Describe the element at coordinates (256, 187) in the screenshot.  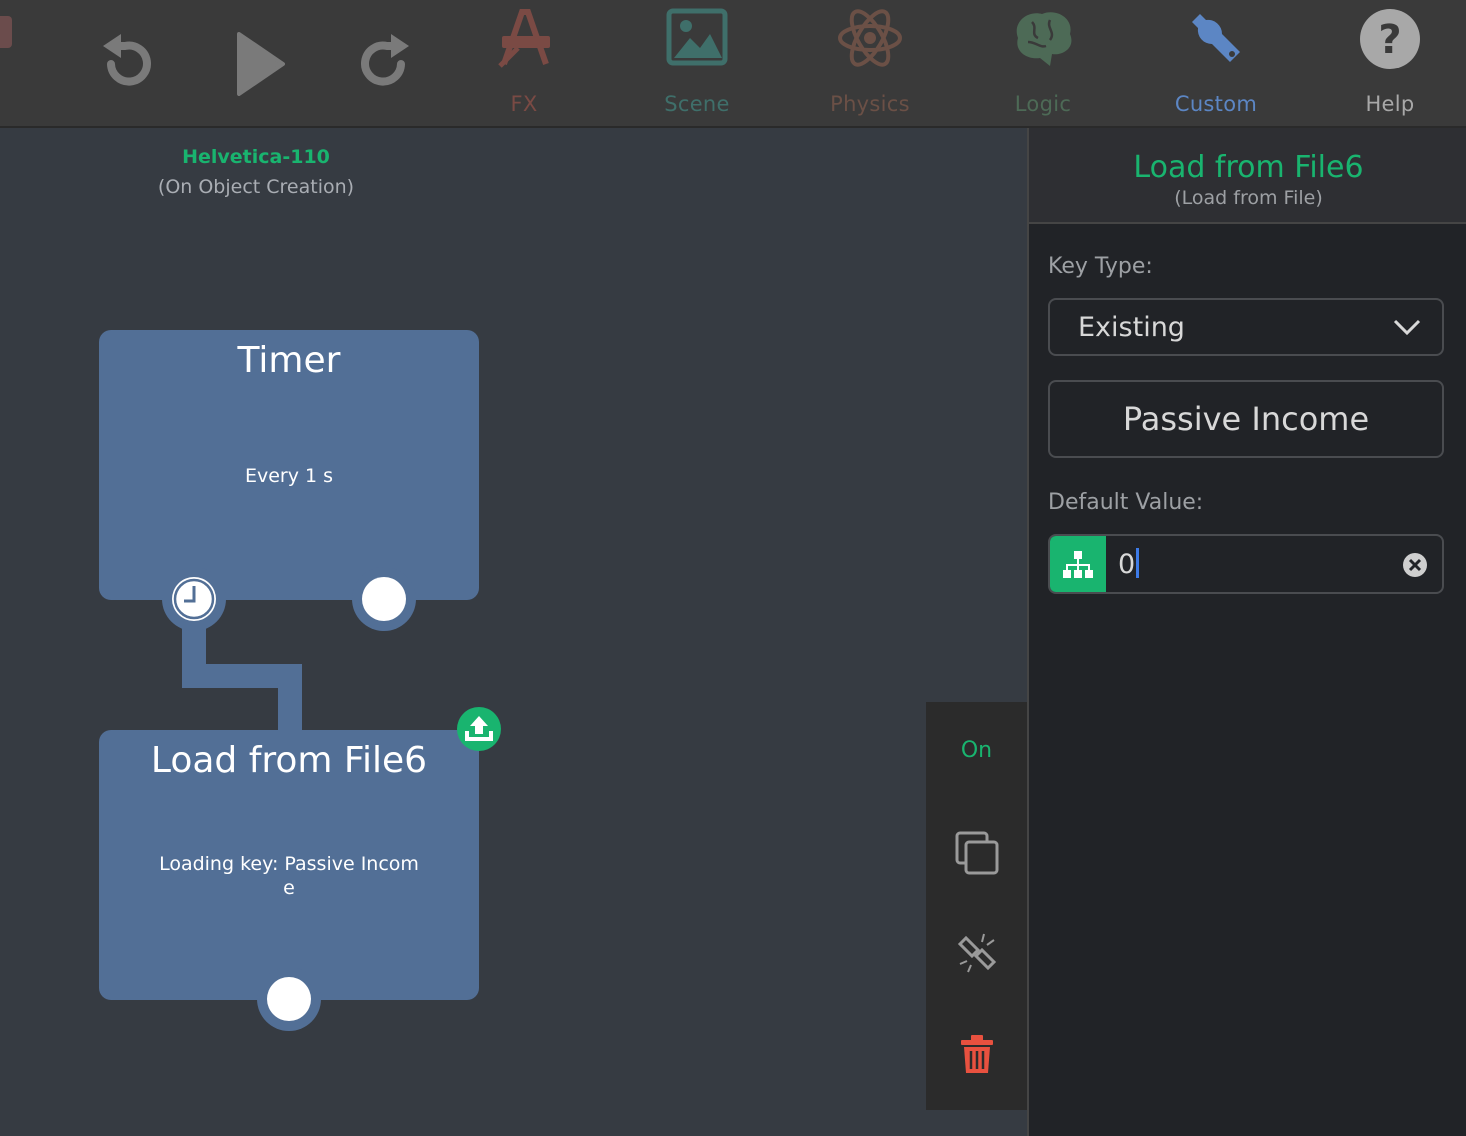
I see `event-name: (On Object Creation)` at that location.